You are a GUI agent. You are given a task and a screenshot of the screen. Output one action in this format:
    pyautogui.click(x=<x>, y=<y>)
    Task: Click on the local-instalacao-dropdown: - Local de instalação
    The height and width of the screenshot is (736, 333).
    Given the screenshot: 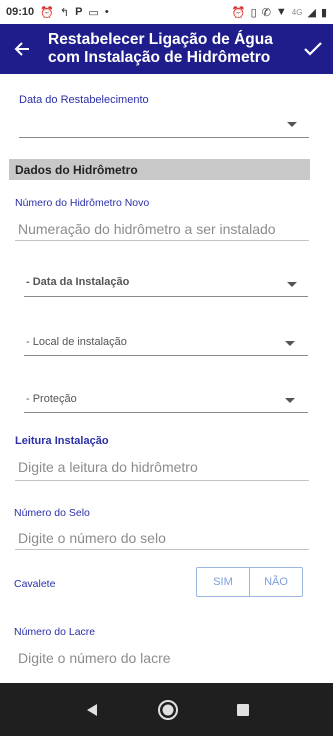 What is the action you would take?
    pyautogui.click(x=166, y=343)
    